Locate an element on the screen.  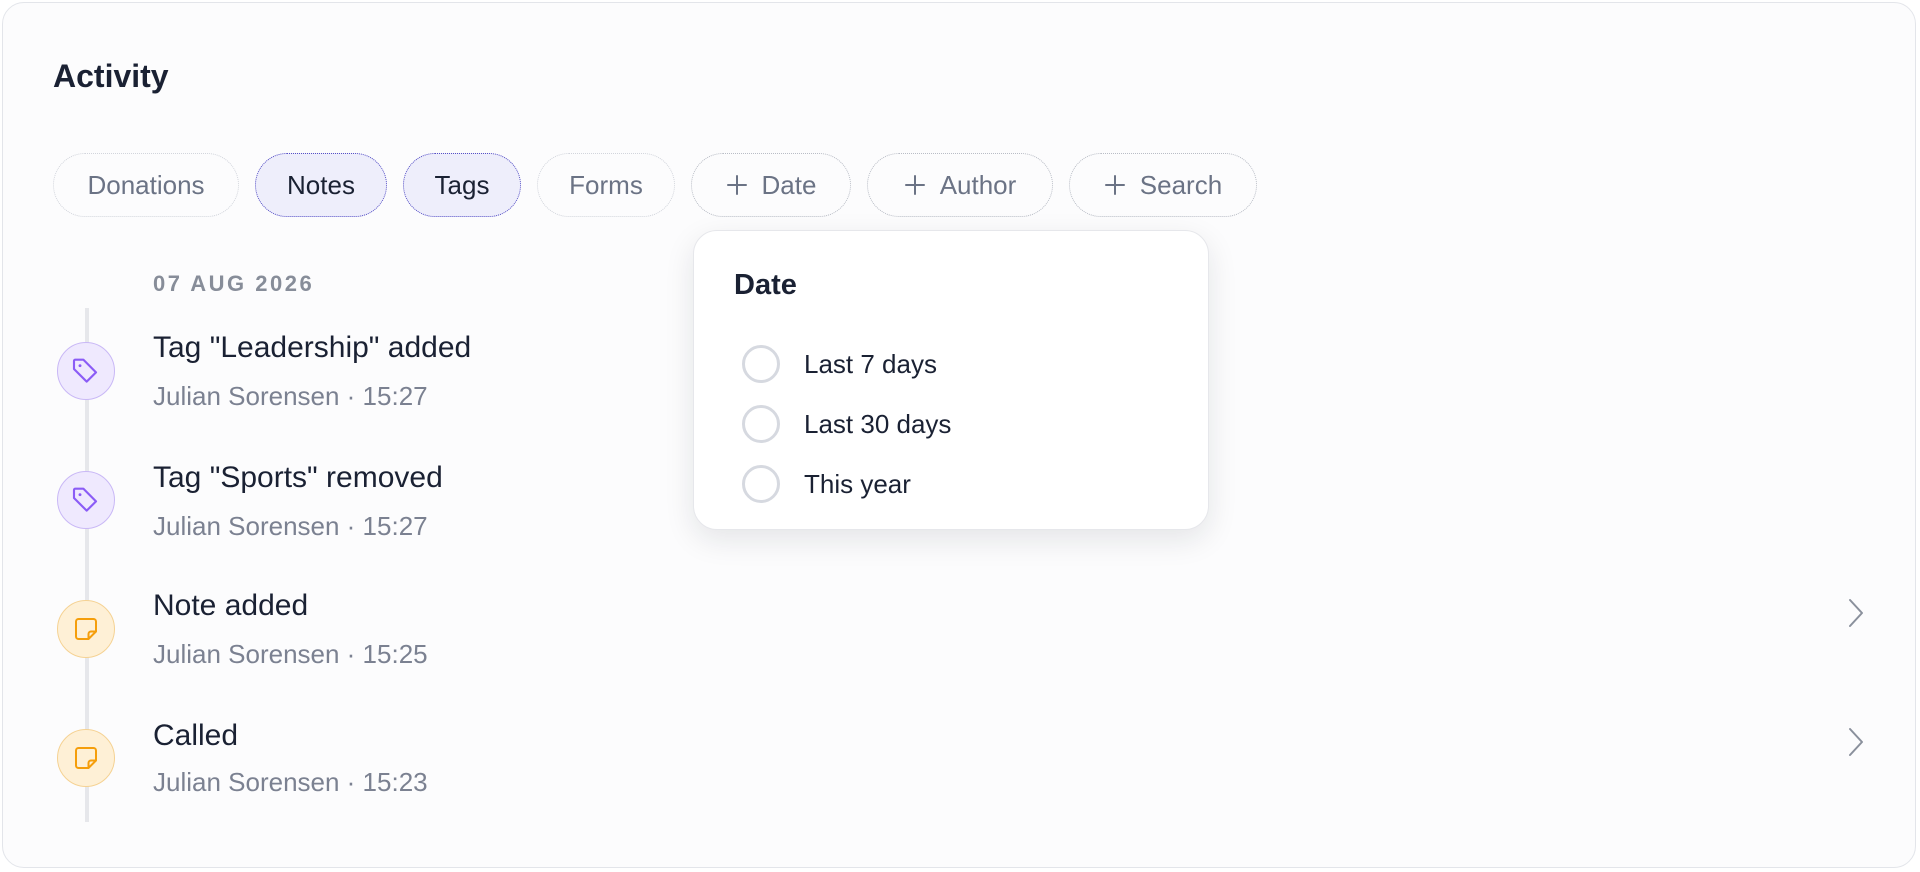
chip-label: Tags is located at coordinates (462, 184).